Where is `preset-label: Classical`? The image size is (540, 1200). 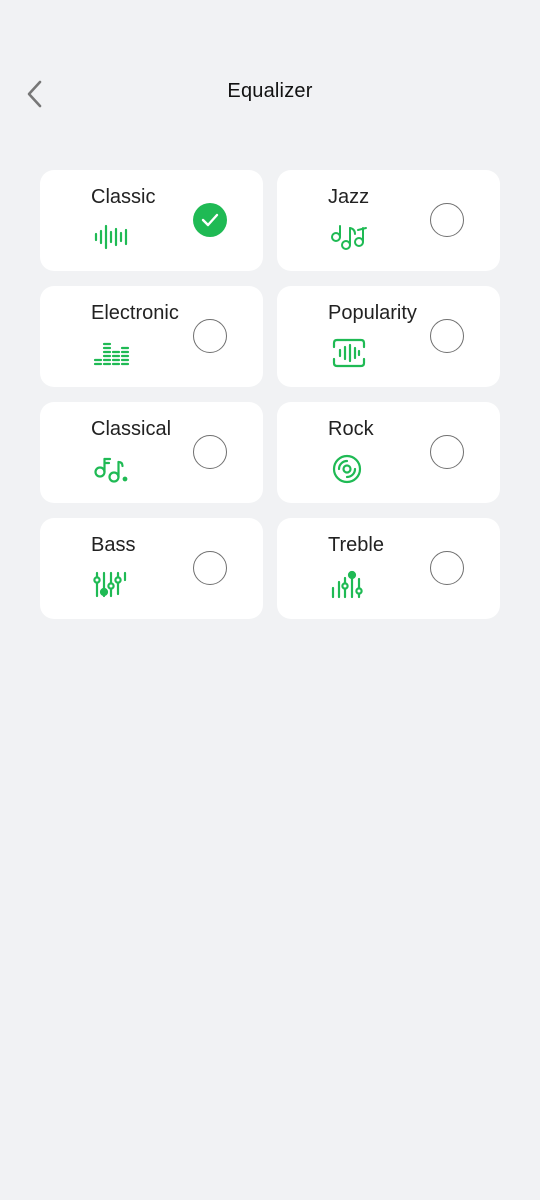 preset-label: Classical is located at coordinates (131, 429).